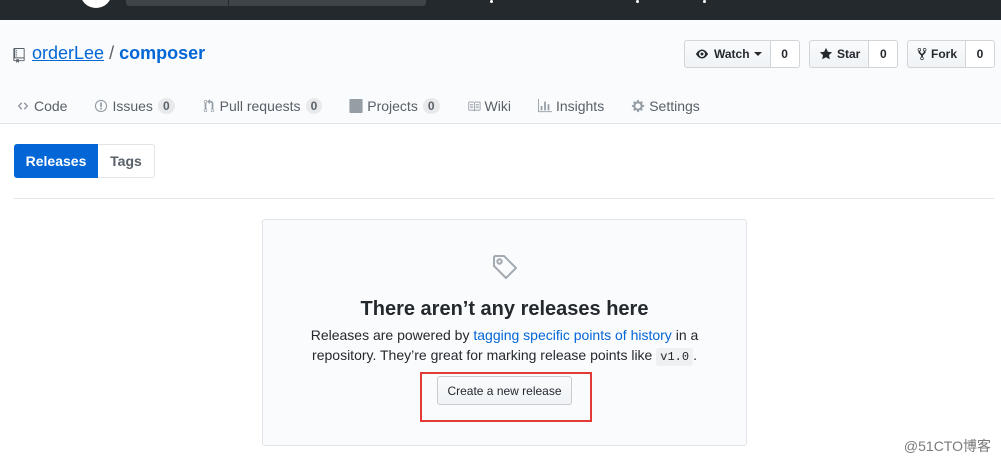 The height and width of the screenshot is (464, 1001). What do you see at coordinates (785, 54) in the screenshot?
I see `watch-count: 0` at bounding box center [785, 54].